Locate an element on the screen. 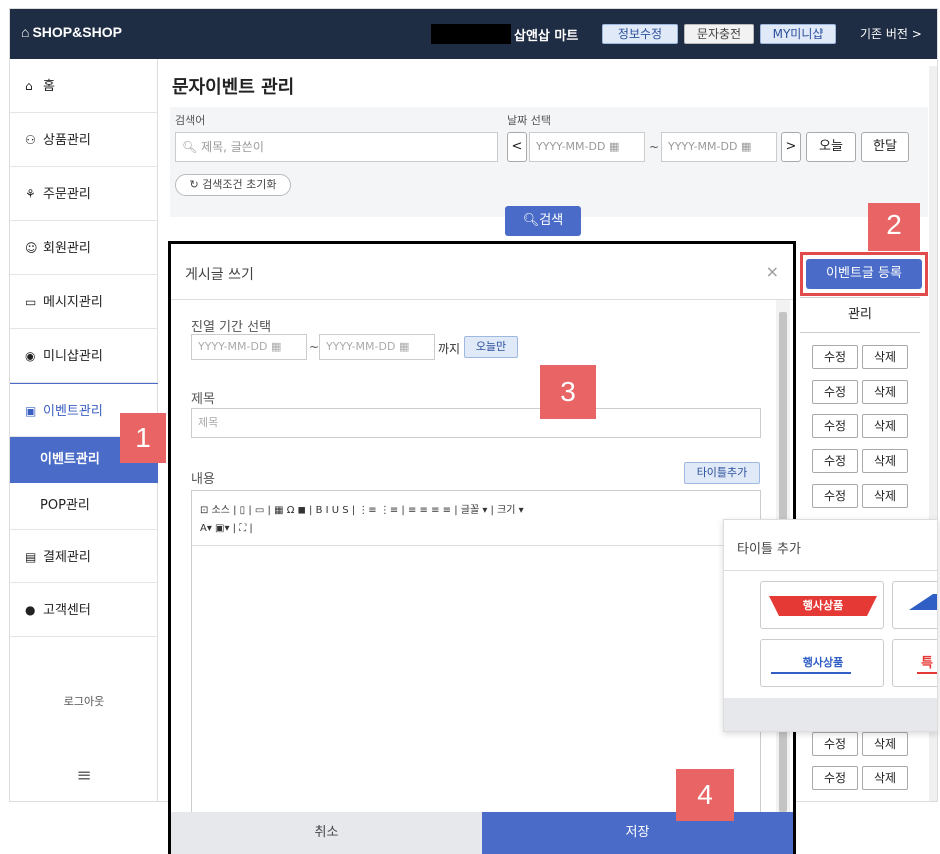  date-label: 날짜 선택 is located at coordinates (529, 120).